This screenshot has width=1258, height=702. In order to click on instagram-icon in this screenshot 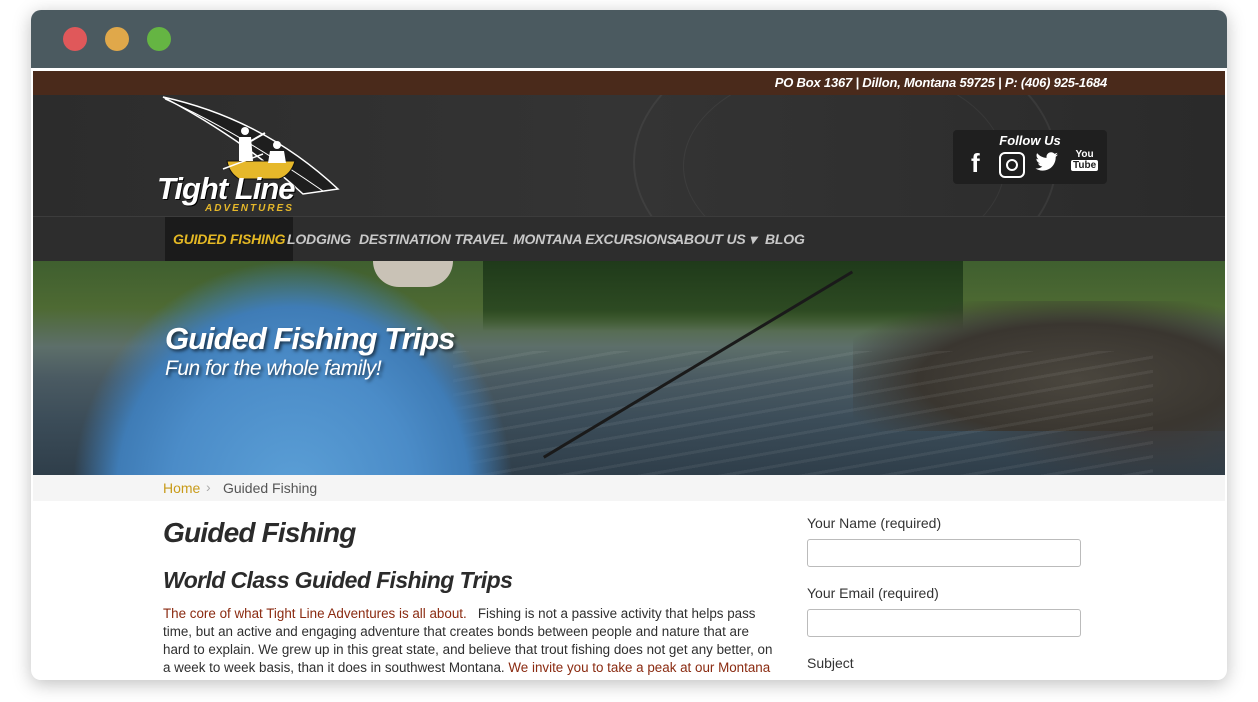, I will do `click(1012, 165)`.